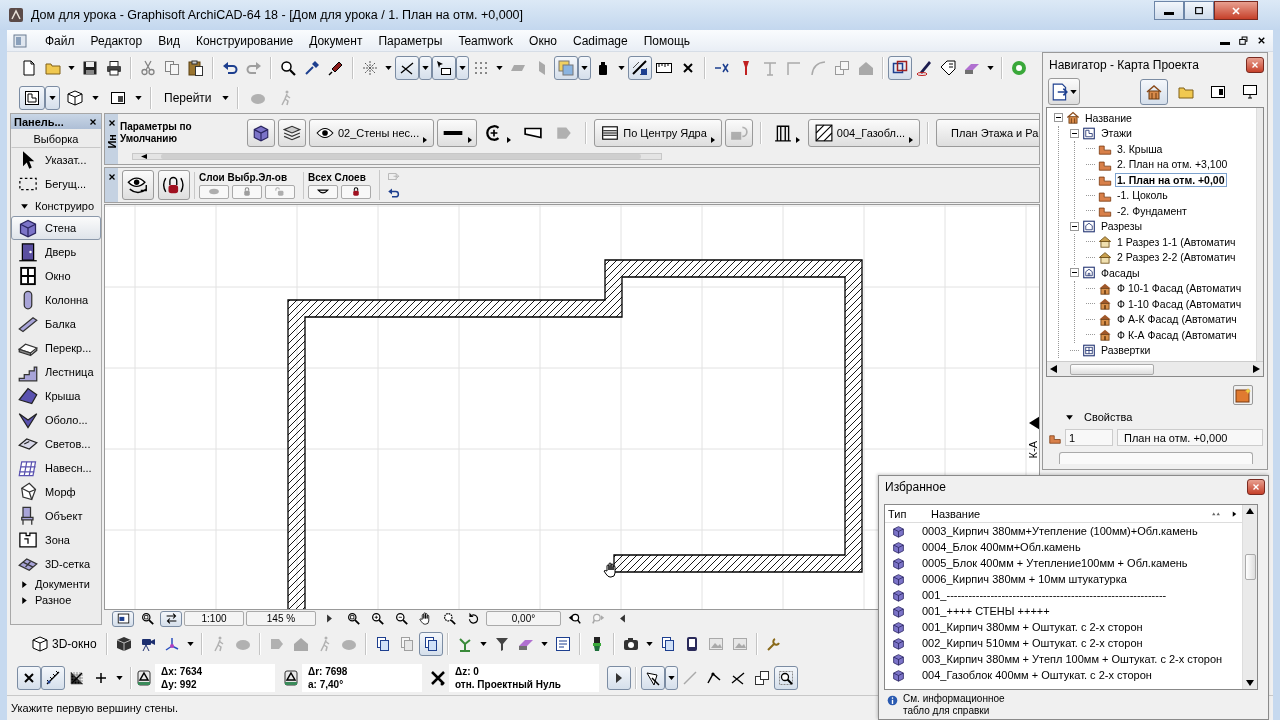 This screenshot has width=1280, height=720. Describe the element at coordinates (1063, 627) in the screenshot. I see `favorite-item: 001_Кирпич 380мм + Оштукат. с 2-х сторон` at that location.